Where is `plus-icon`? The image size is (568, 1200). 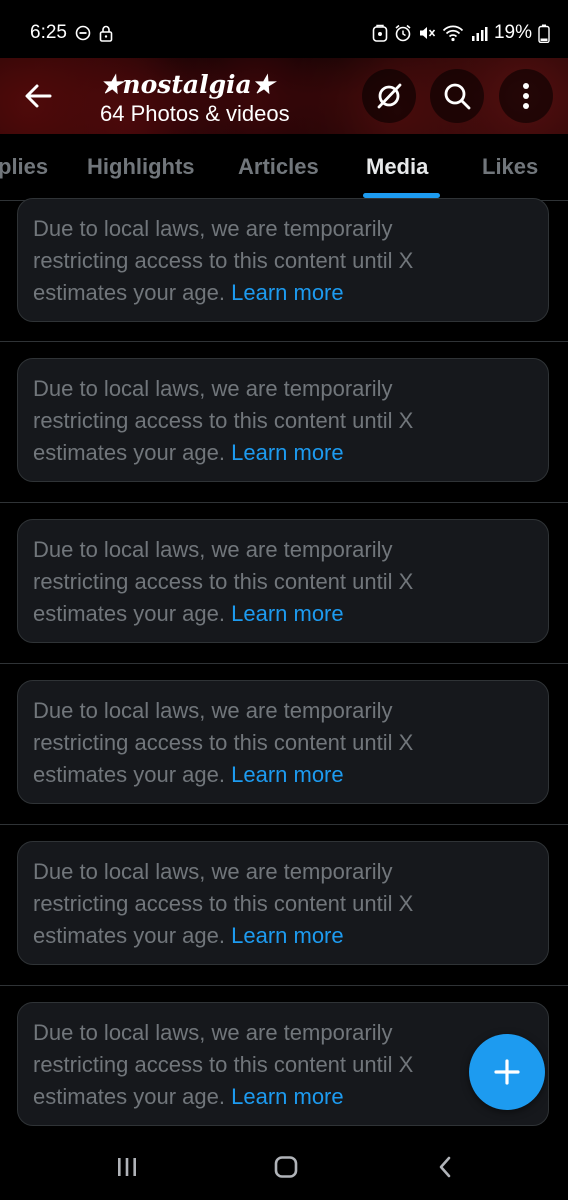
plus-icon is located at coordinates (507, 1072).